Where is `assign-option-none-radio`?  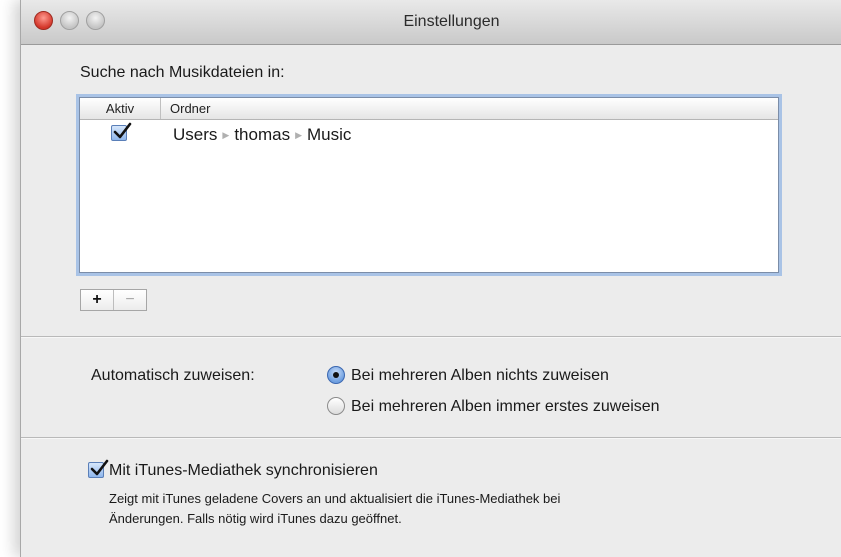 assign-option-none-radio is located at coordinates (336, 375).